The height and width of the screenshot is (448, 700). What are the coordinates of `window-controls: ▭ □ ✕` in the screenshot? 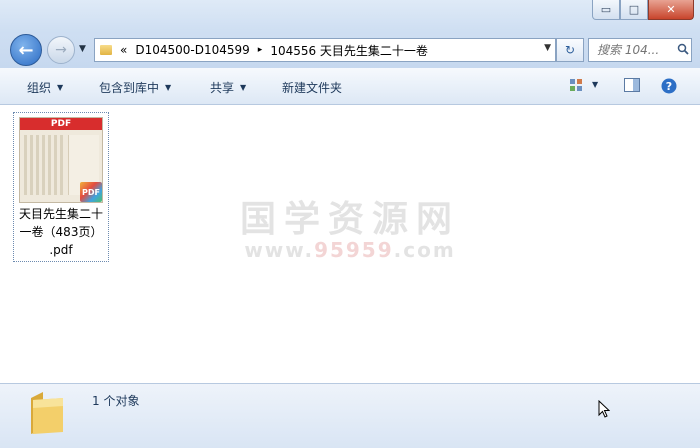 It's located at (643, 10).